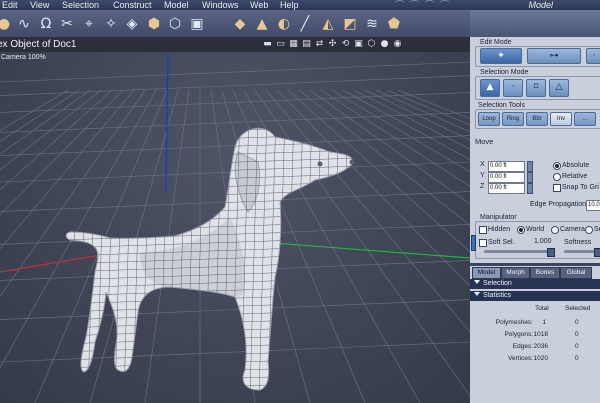 The width and height of the screenshot is (600, 403). Describe the element at coordinates (39, 5) in the screenshot. I see `menu-view: View` at that location.